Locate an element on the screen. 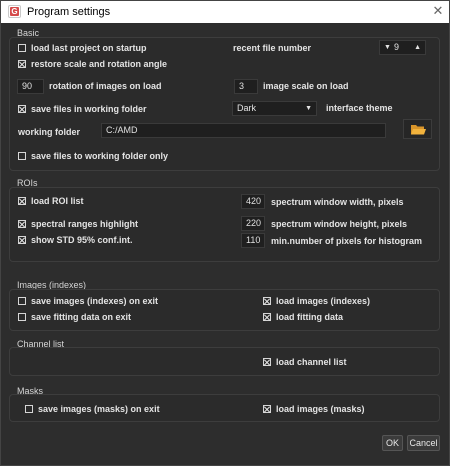 The height and width of the screenshot is (466, 450). min-pixels-input: 110 is located at coordinates (253, 240).